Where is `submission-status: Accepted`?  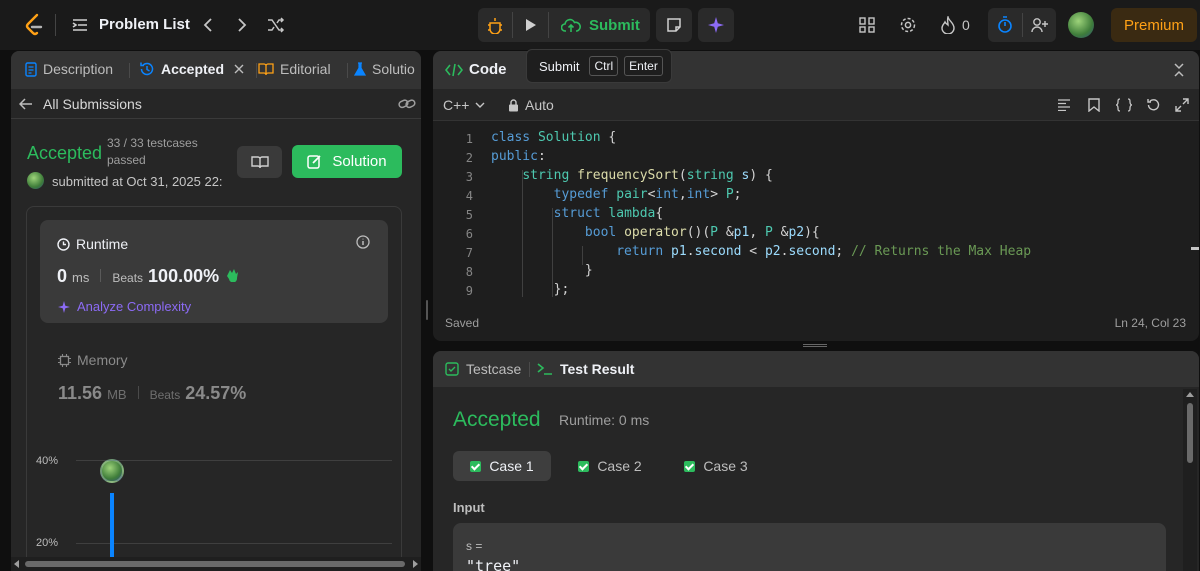 submission-status: Accepted is located at coordinates (65, 153).